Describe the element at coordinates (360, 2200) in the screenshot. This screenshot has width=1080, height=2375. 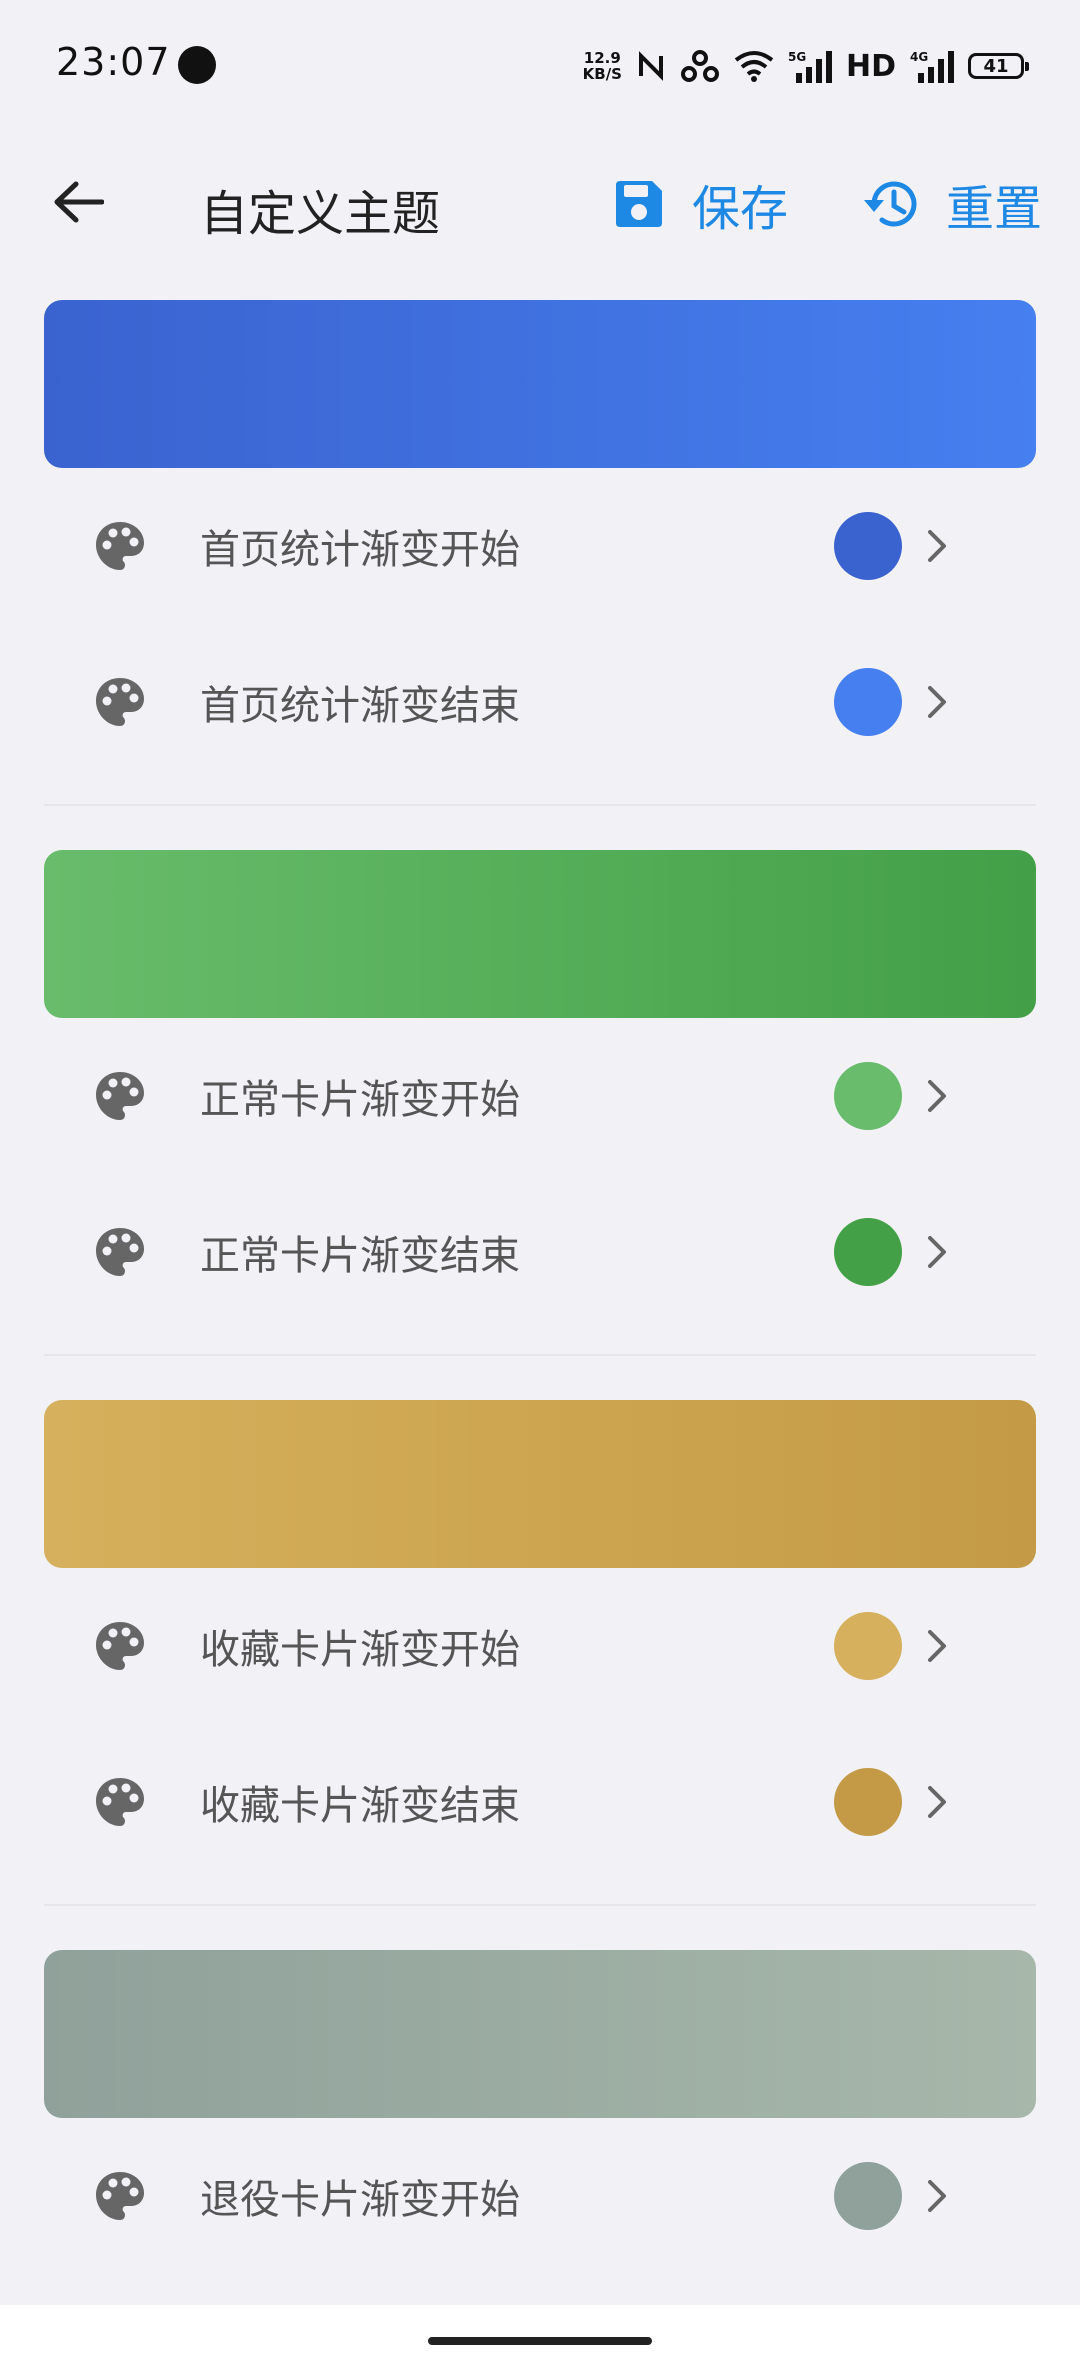
I see `color-setting-label: 退役卡片渐变开始` at that location.